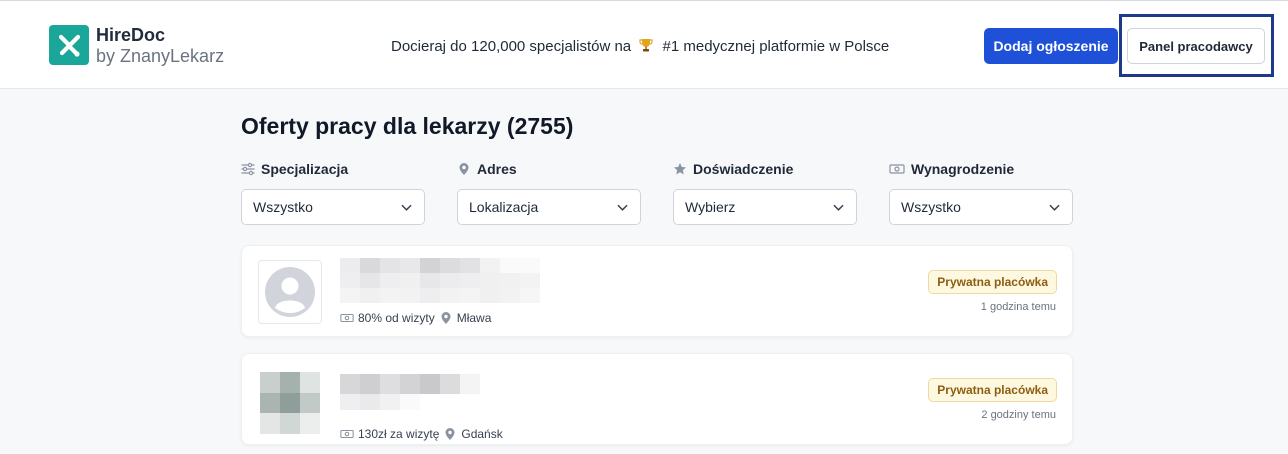 Image resolution: width=1288 pixels, height=454 pixels. I want to click on filter-label-address: Adres, so click(487, 169).